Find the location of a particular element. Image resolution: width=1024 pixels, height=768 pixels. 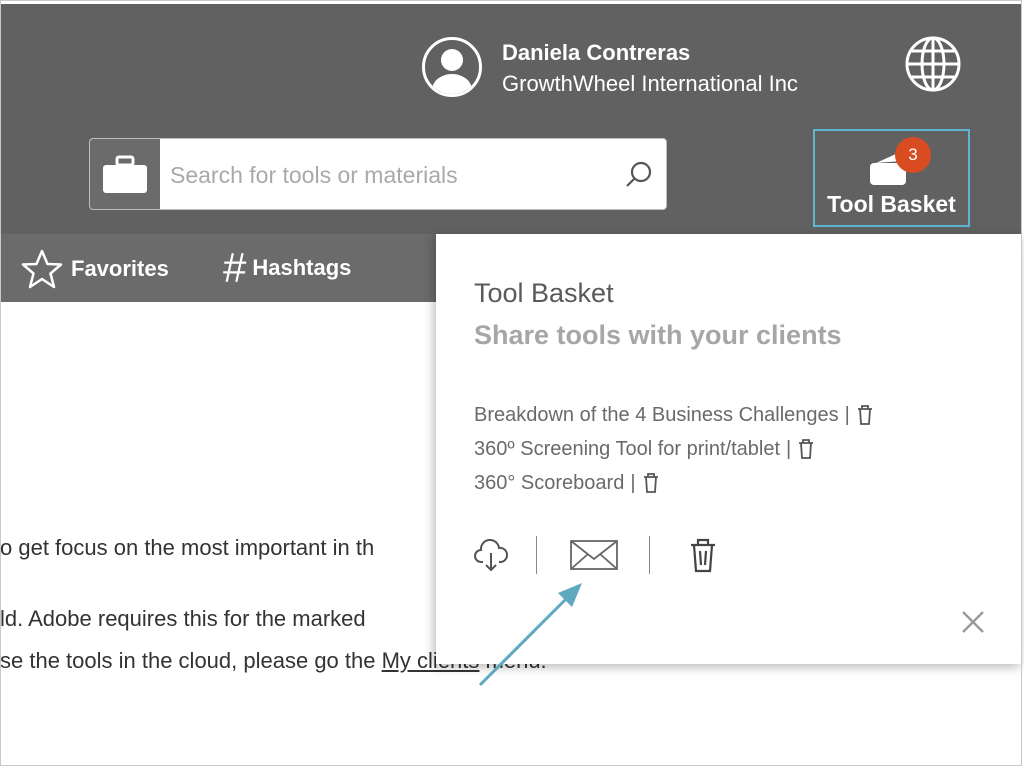

tool-basket-label: Tool Basket is located at coordinates (891, 204).